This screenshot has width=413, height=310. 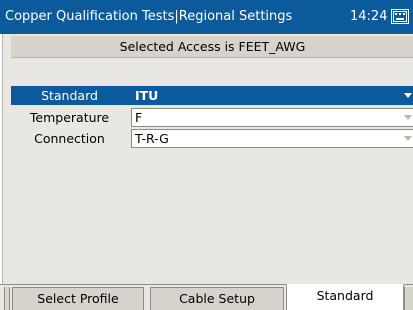 What do you see at coordinates (69, 117) in the screenshot?
I see `temperature-label: Temperature` at bounding box center [69, 117].